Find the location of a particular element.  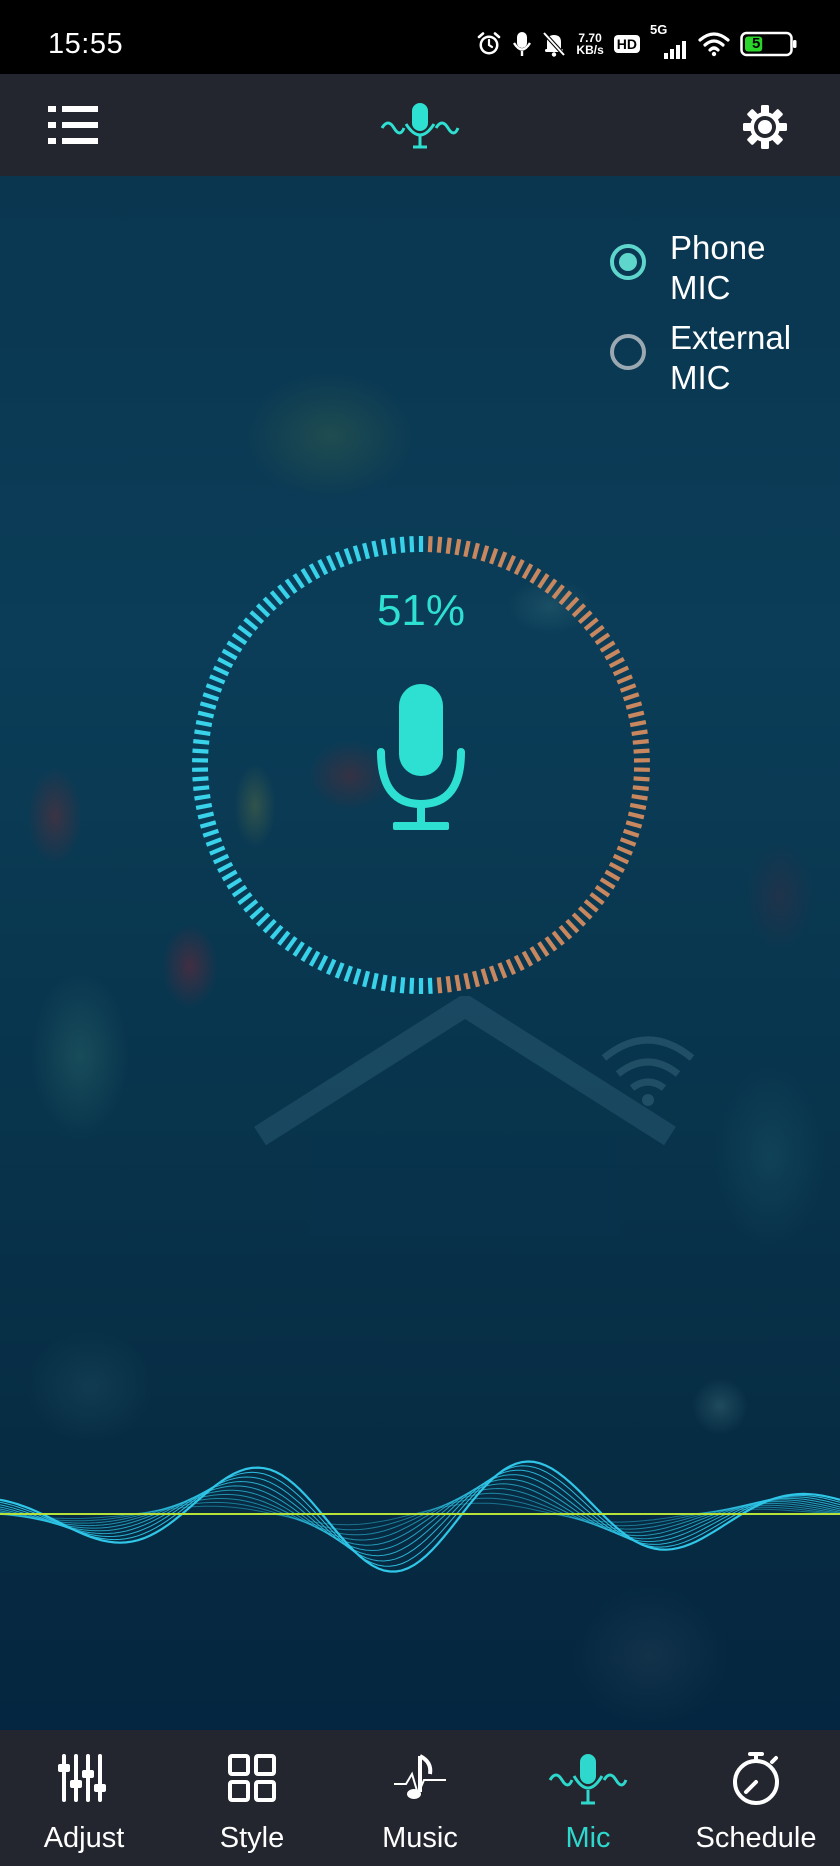

menu-button is located at coordinates (74, 125).